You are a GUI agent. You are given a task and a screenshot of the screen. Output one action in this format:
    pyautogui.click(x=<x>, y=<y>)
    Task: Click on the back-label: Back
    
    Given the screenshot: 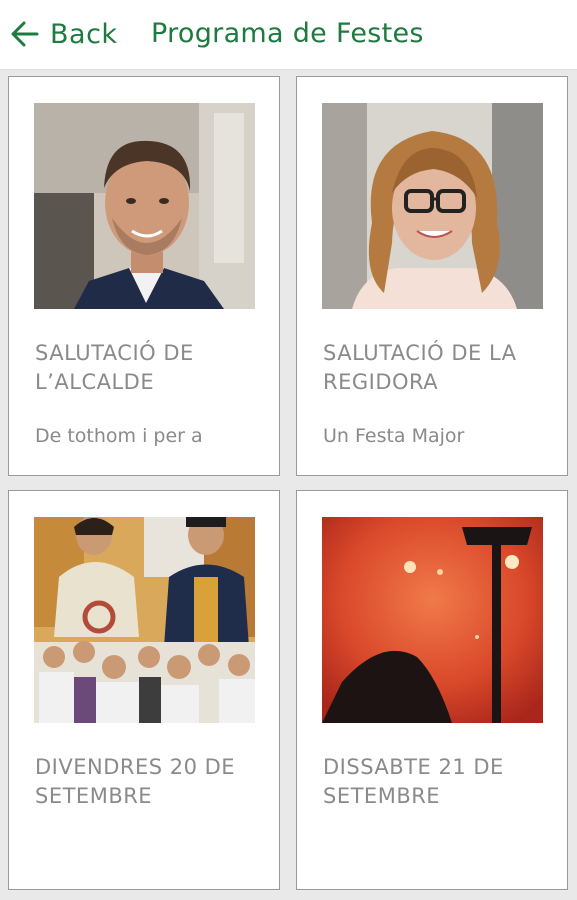 What is the action you would take?
    pyautogui.click(x=84, y=34)
    